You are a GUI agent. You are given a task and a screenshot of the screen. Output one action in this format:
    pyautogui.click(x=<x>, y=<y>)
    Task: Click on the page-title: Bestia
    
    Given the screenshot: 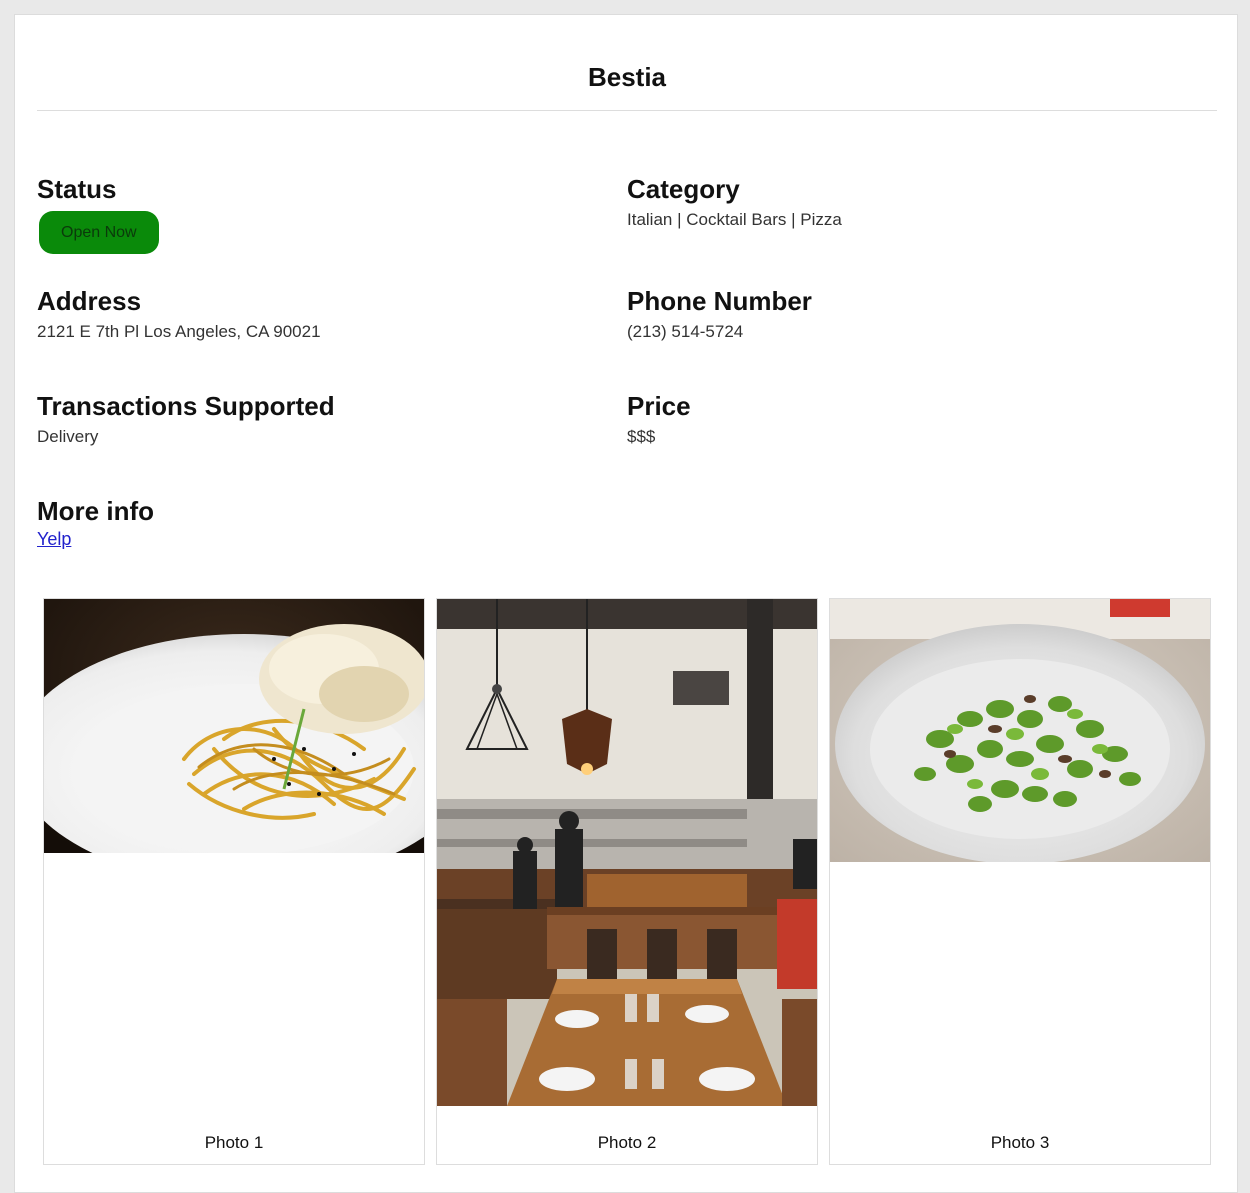 What is the action you would take?
    pyautogui.click(x=627, y=77)
    